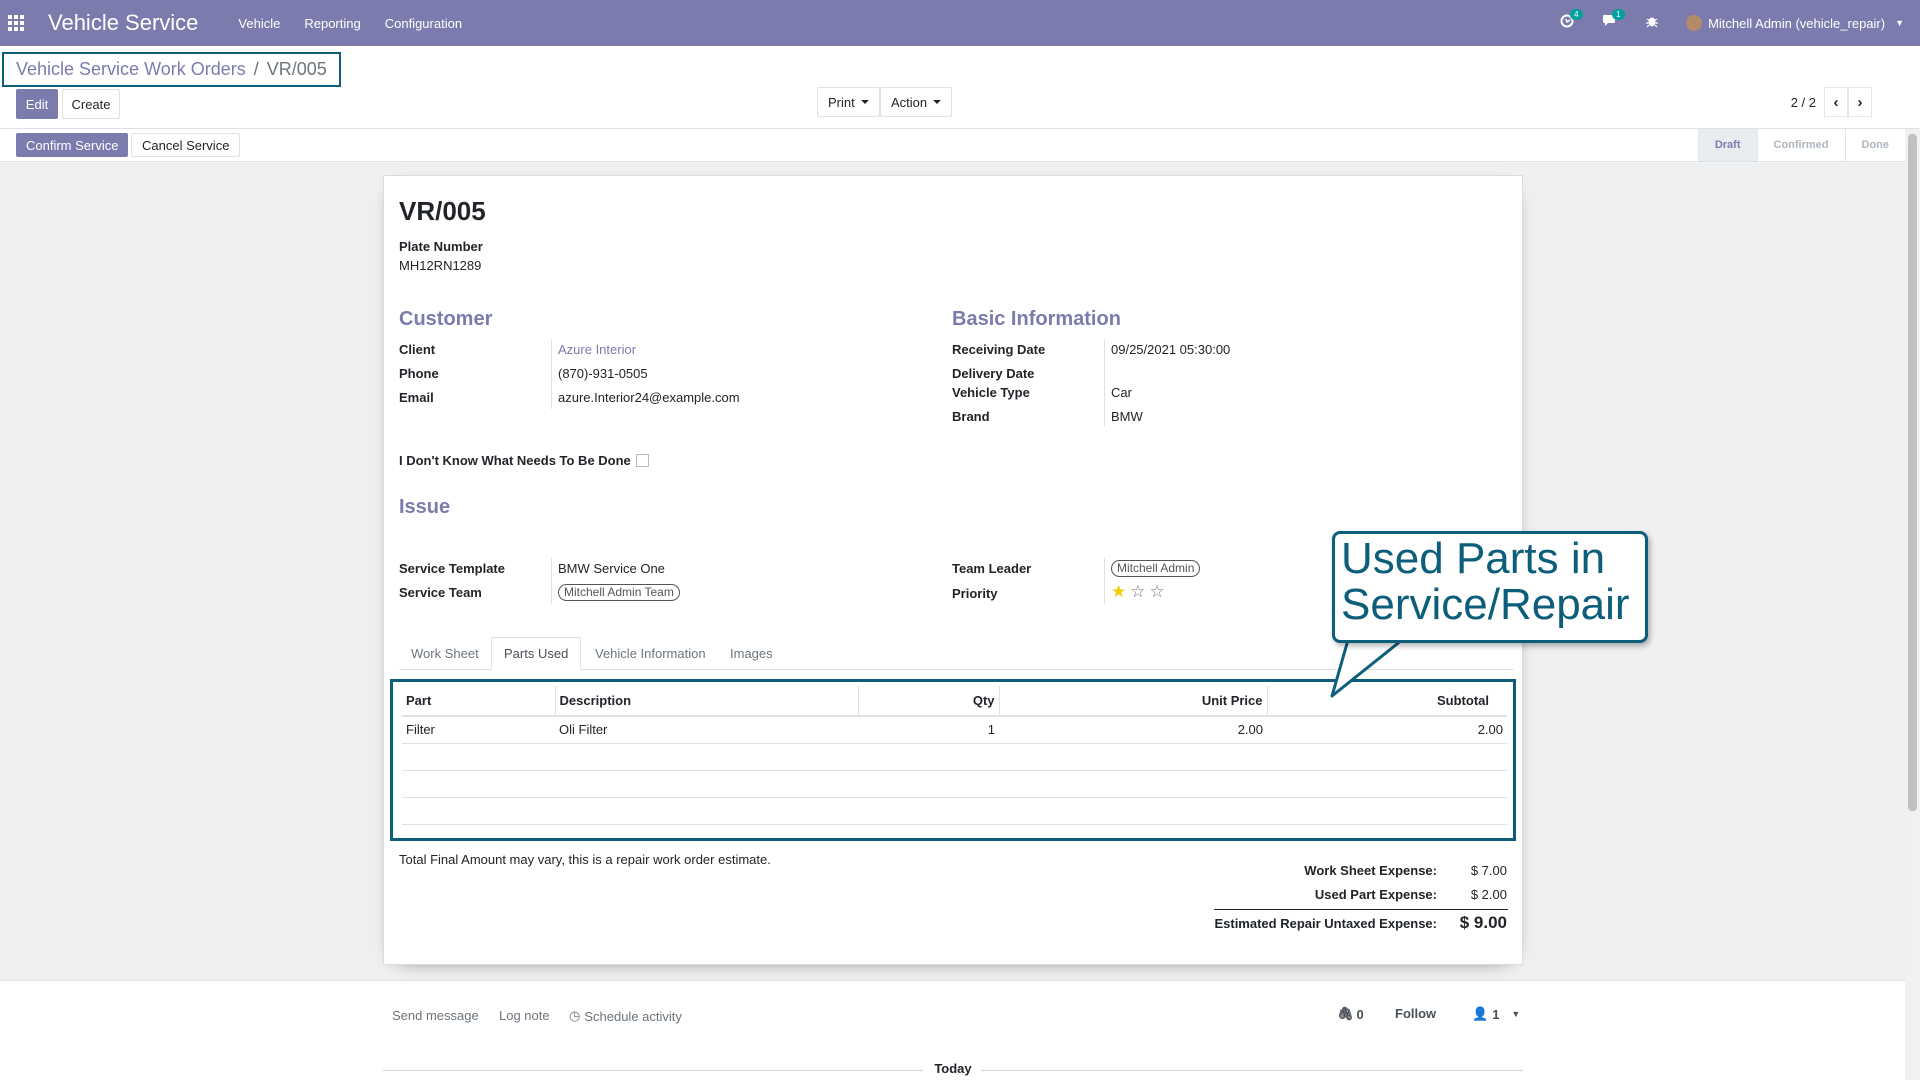 This screenshot has height=1080, width=1920. I want to click on service-team-label: Service Team, so click(440, 592).